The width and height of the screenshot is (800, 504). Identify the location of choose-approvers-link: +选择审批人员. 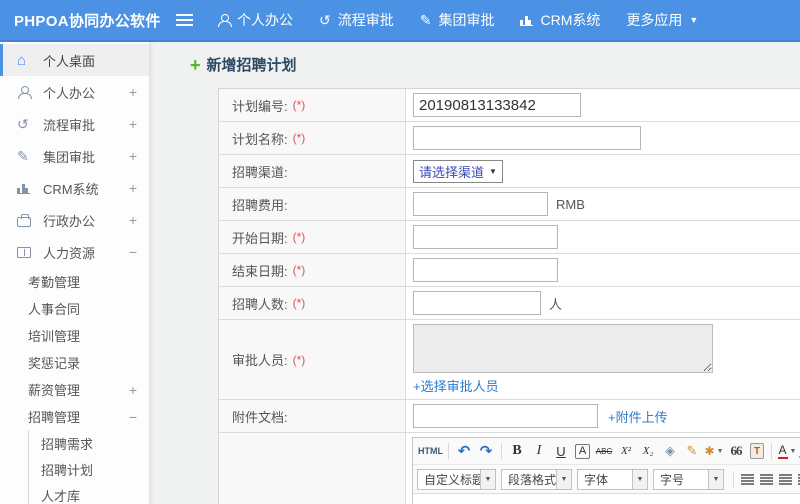
(456, 385).